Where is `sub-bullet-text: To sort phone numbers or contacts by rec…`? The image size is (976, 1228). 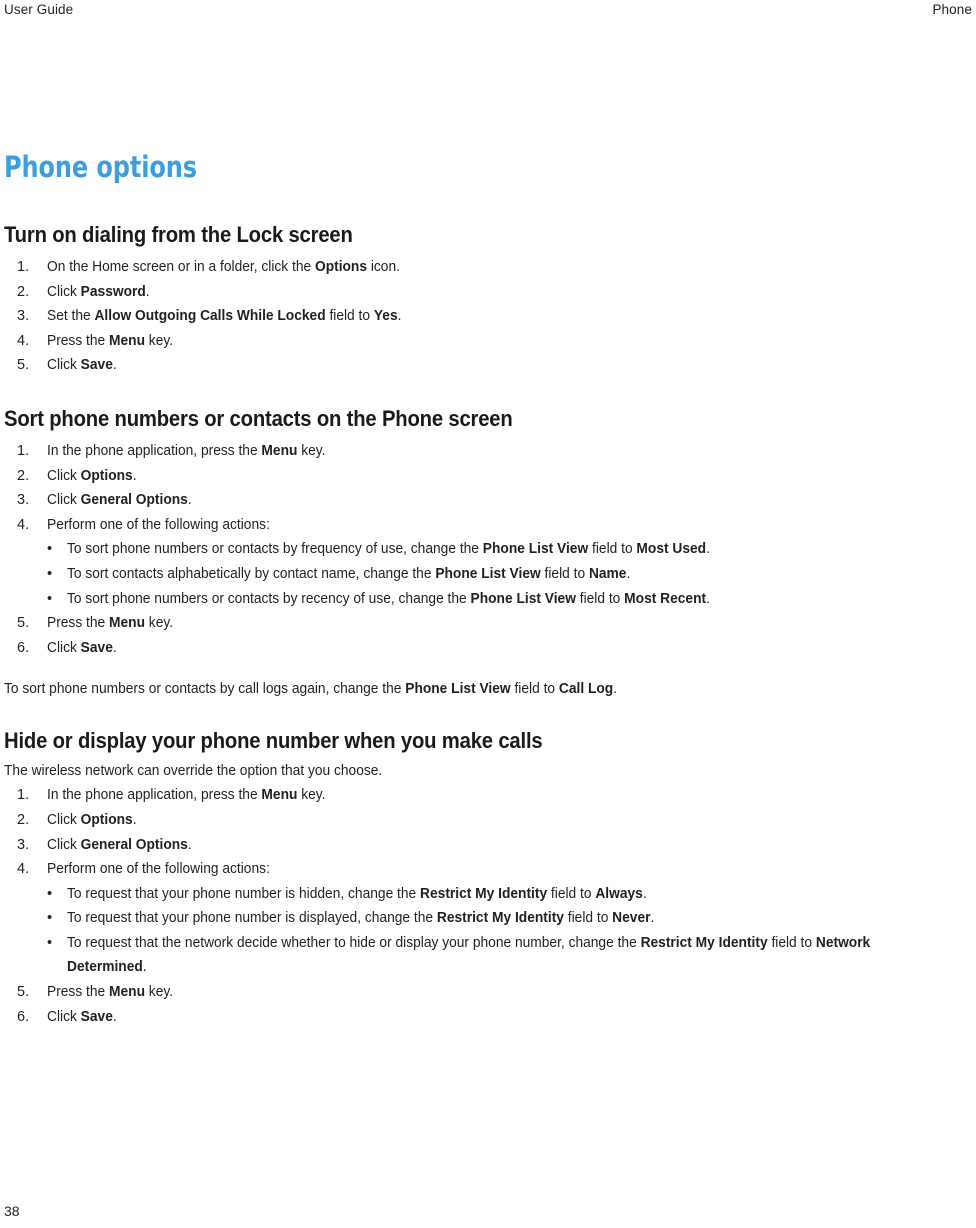 sub-bullet-text: To sort phone numbers or contacts by rec… is located at coordinates (388, 598).